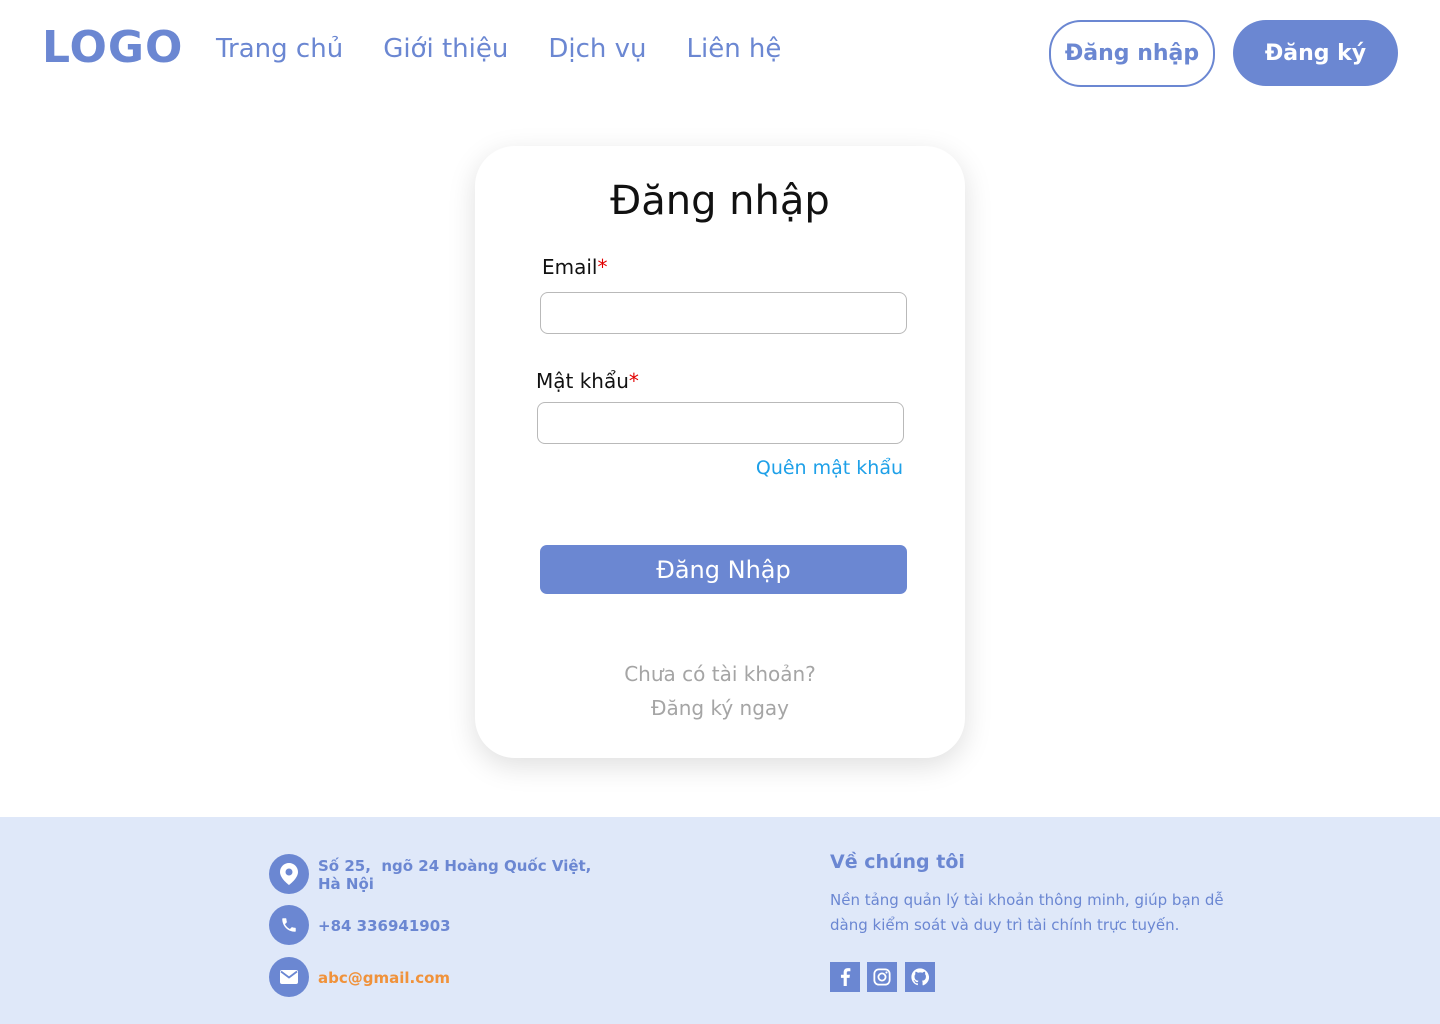 The width and height of the screenshot is (1440, 1024). I want to click on email-required-mark: *, so click(602, 267).